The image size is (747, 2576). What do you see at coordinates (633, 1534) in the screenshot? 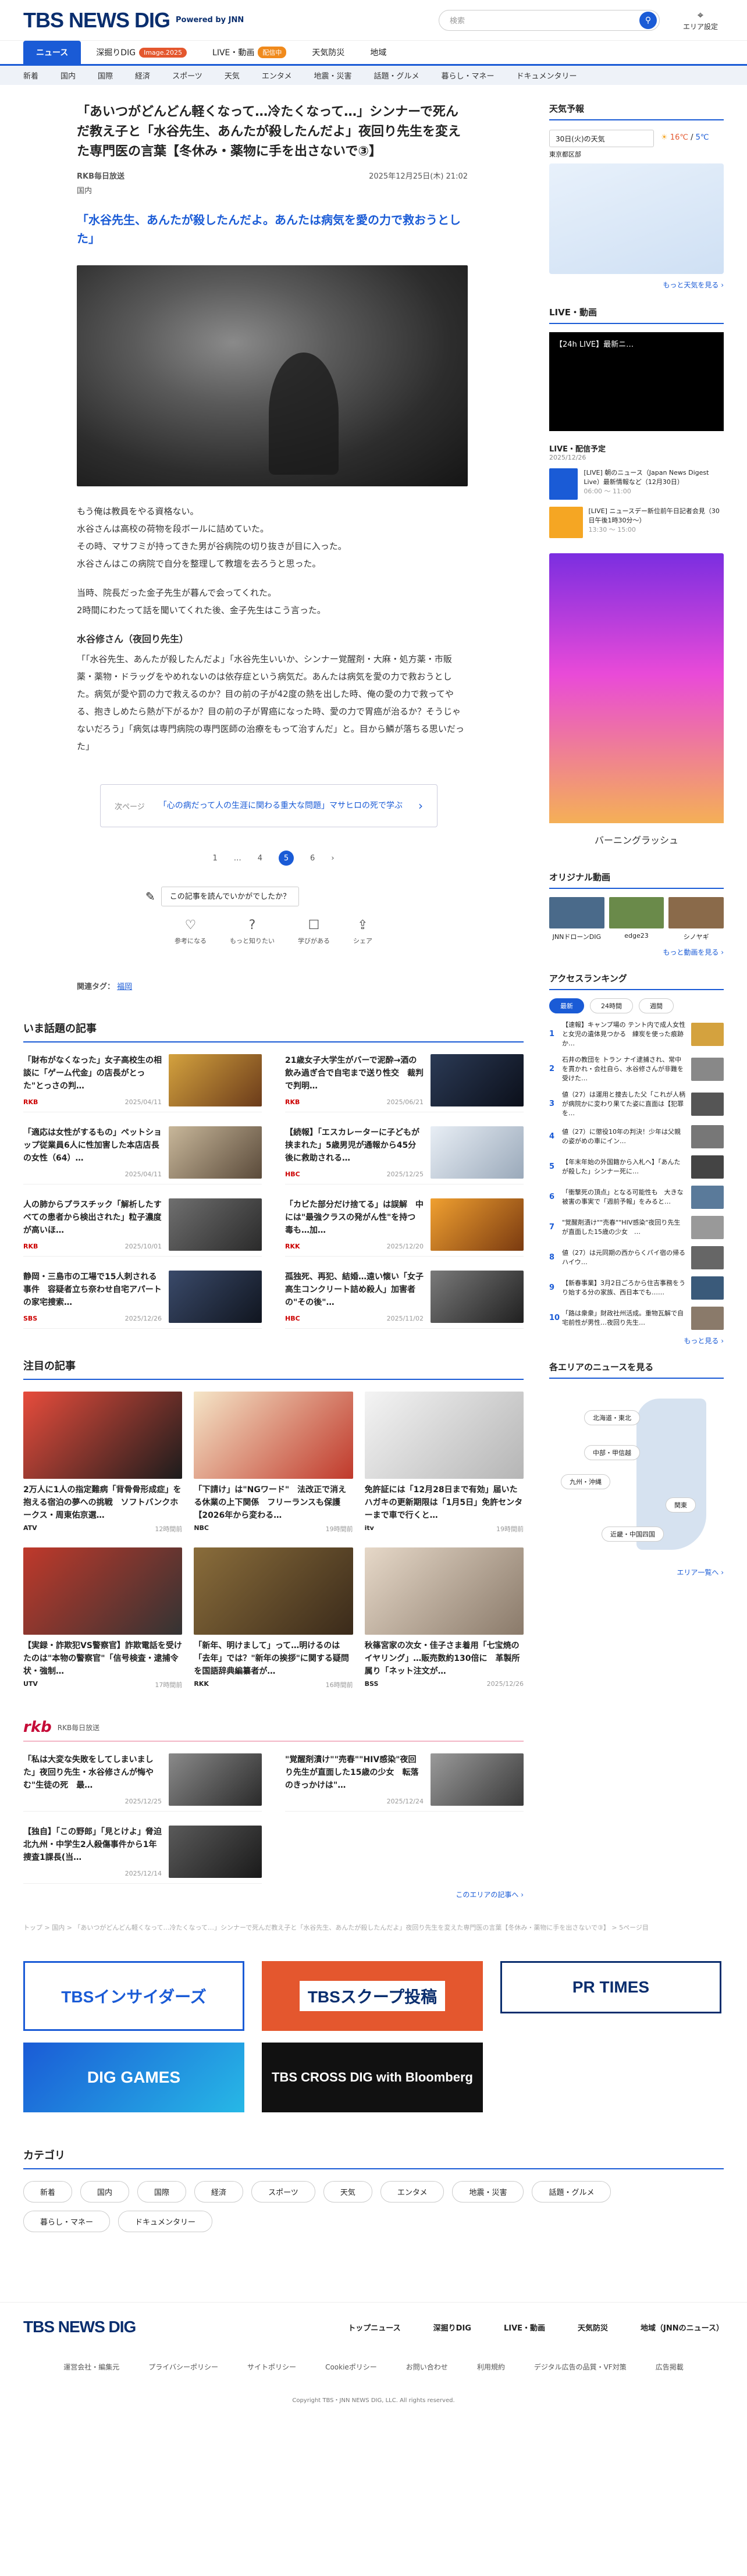
I see `area-button: 近畿・中国四国` at bounding box center [633, 1534].